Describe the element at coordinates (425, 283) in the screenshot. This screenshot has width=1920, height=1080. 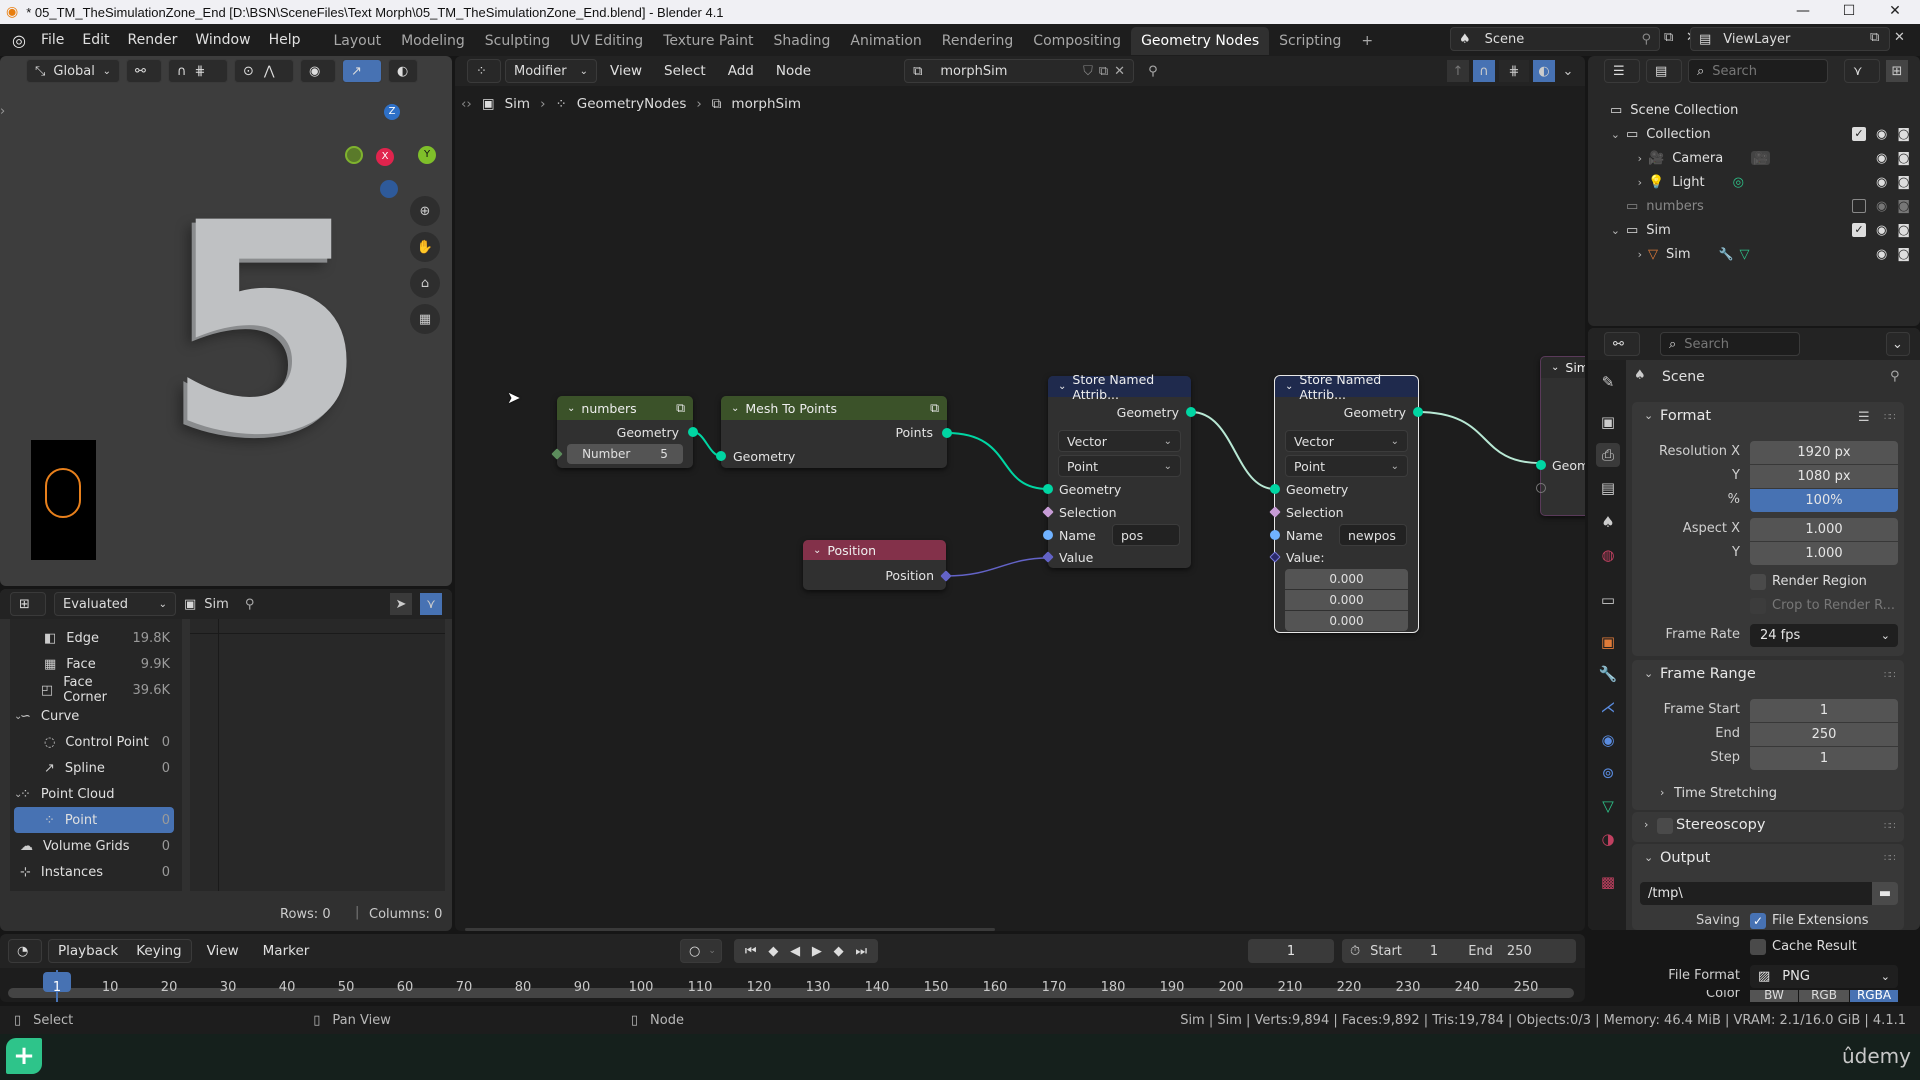
I see `camera-view-icon: ⌂` at that location.